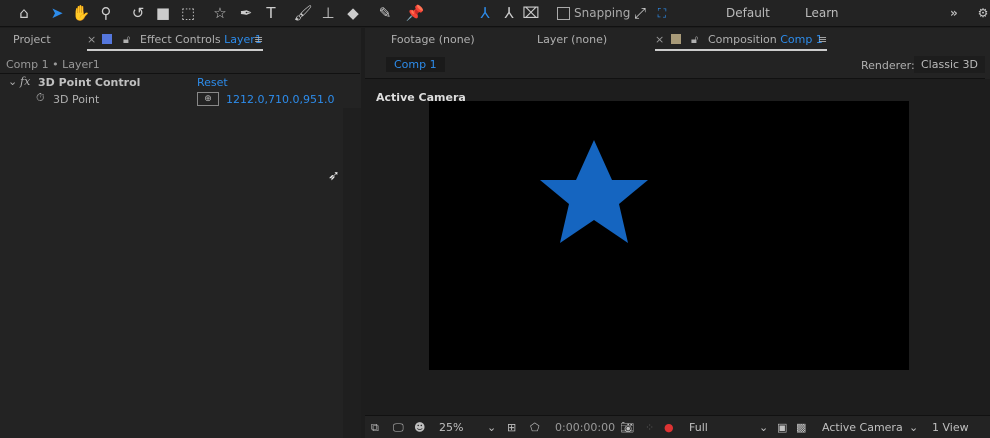 The image size is (990, 438). I want to click on more-workspaces-icon: », so click(954, 13).